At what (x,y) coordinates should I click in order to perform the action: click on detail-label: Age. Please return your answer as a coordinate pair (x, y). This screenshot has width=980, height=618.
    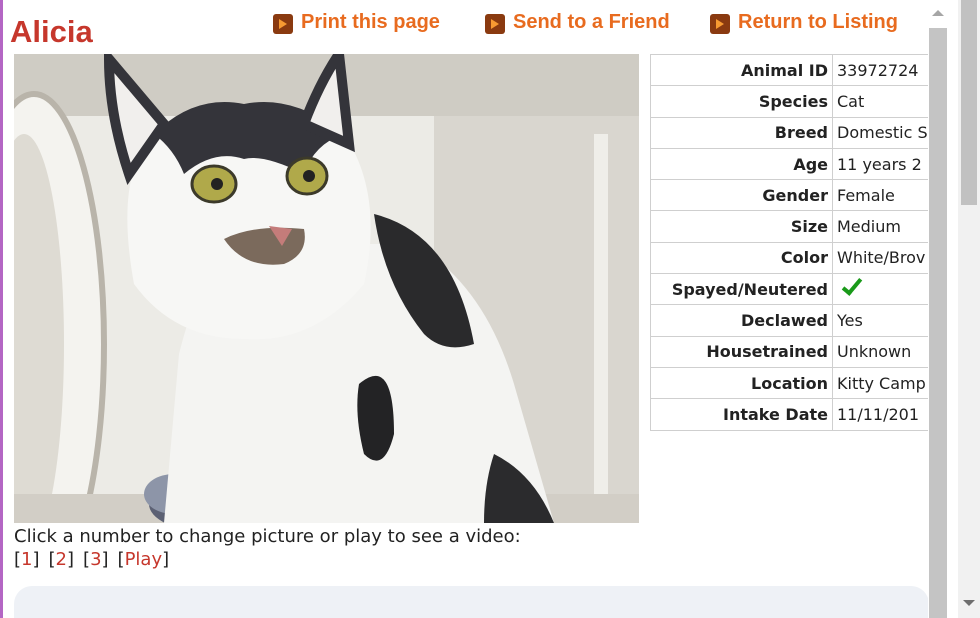
    Looking at the image, I should click on (741, 164).